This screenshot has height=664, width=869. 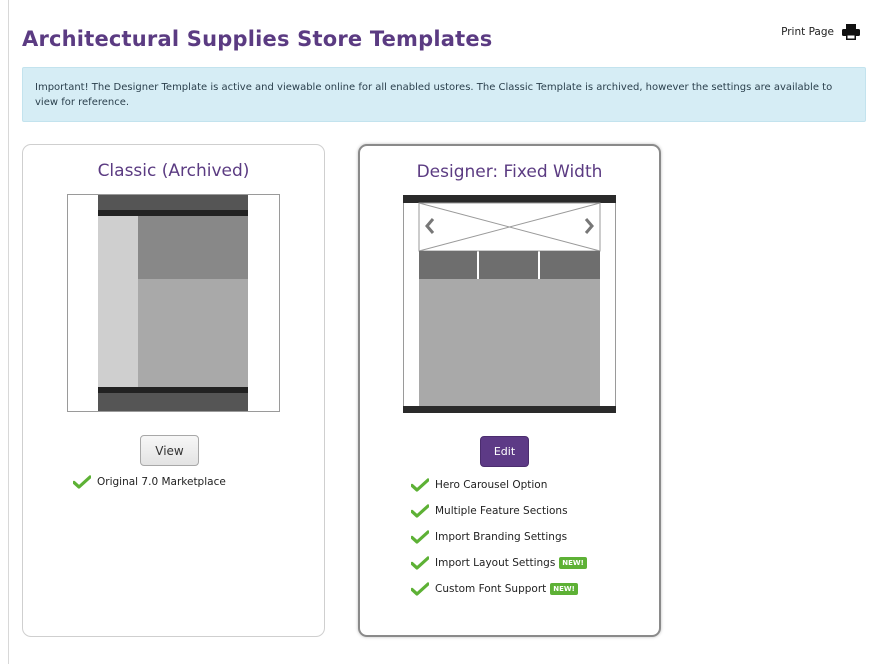 What do you see at coordinates (509, 172) in the screenshot?
I see `designer-card-title: Designer: Fixed Width` at bounding box center [509, 172].